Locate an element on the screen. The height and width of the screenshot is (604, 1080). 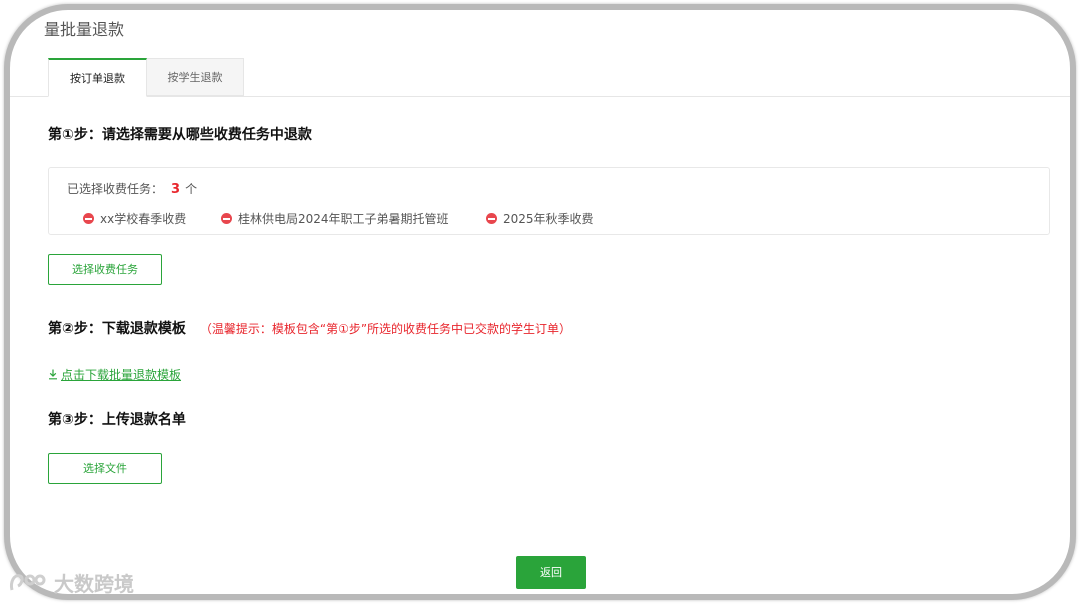
task-tag: 2025年秋季收费 is located at coordinates (540, 218).